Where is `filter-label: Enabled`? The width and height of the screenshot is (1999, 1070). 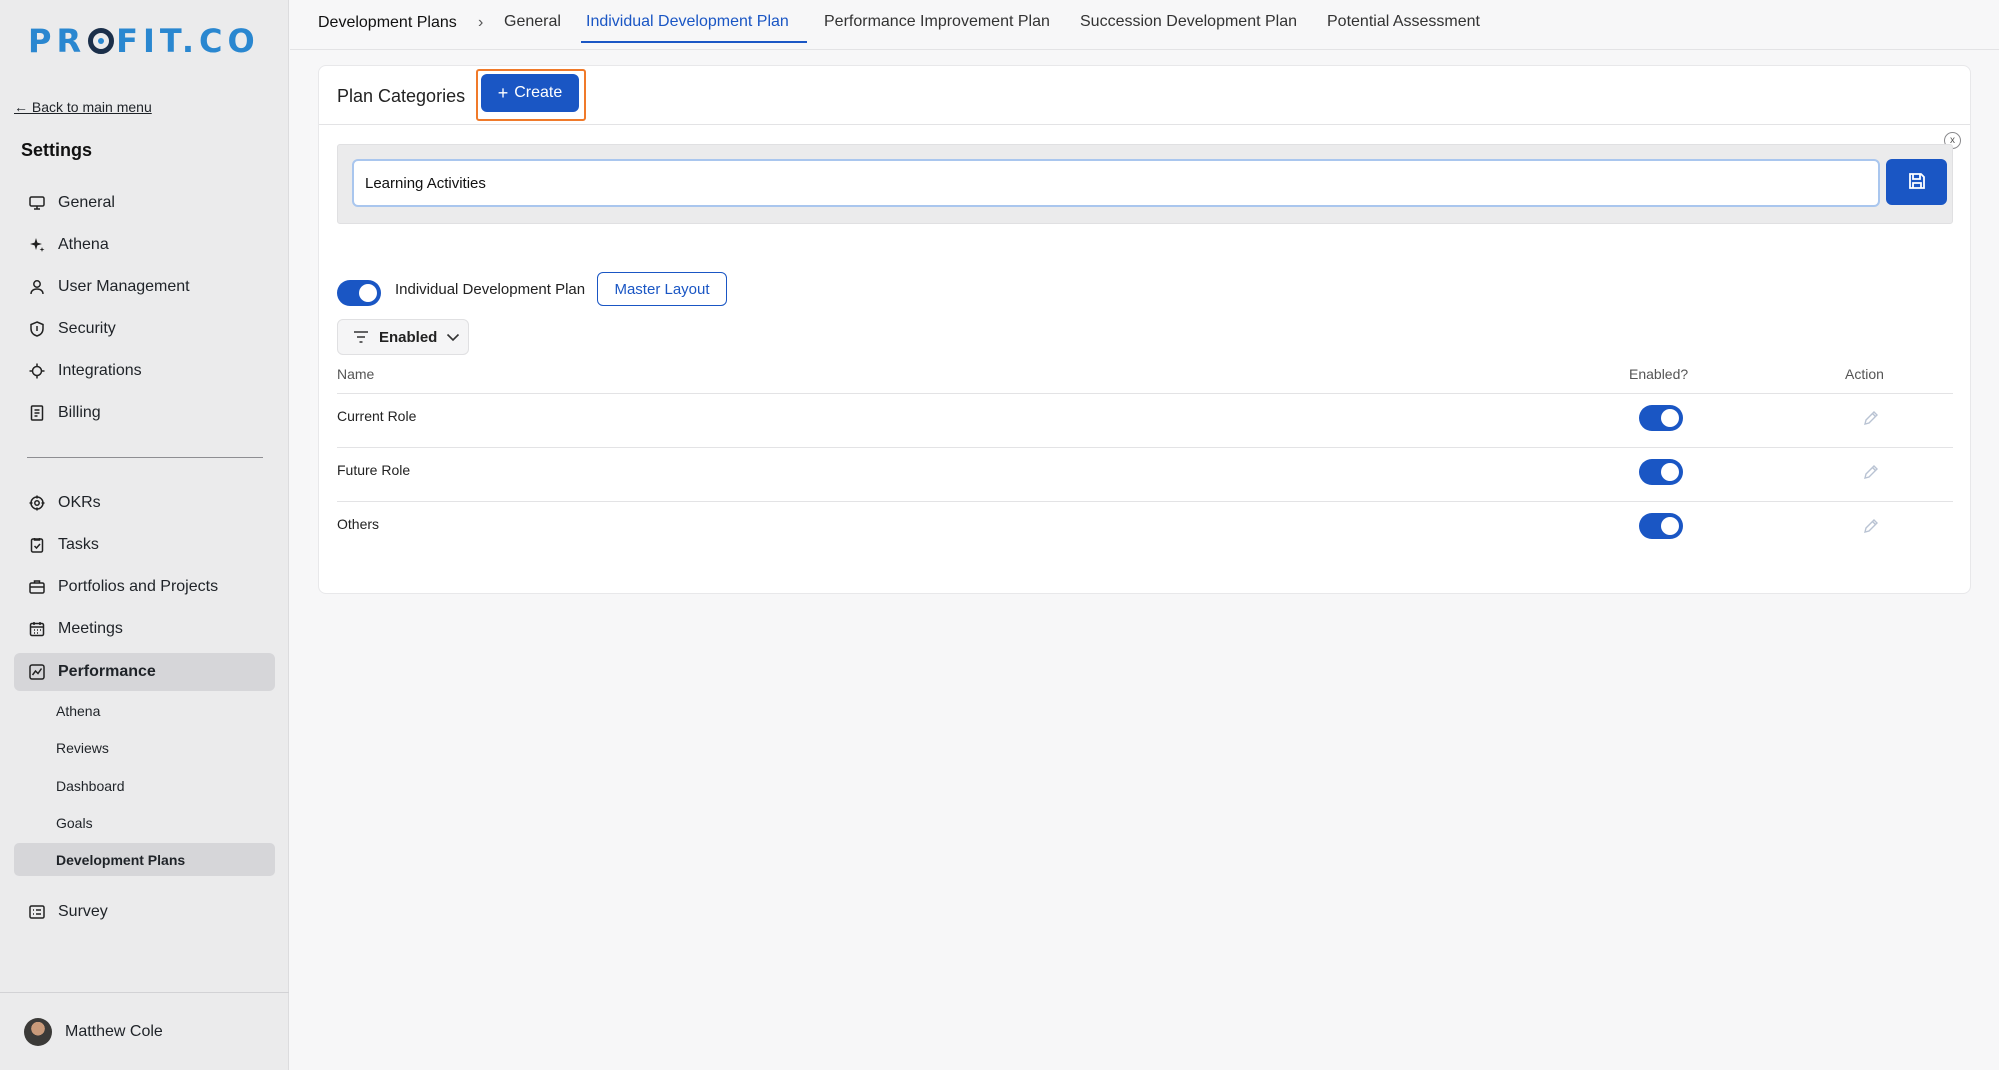
filter-label: Enabled is located at coordinates (408, 337).